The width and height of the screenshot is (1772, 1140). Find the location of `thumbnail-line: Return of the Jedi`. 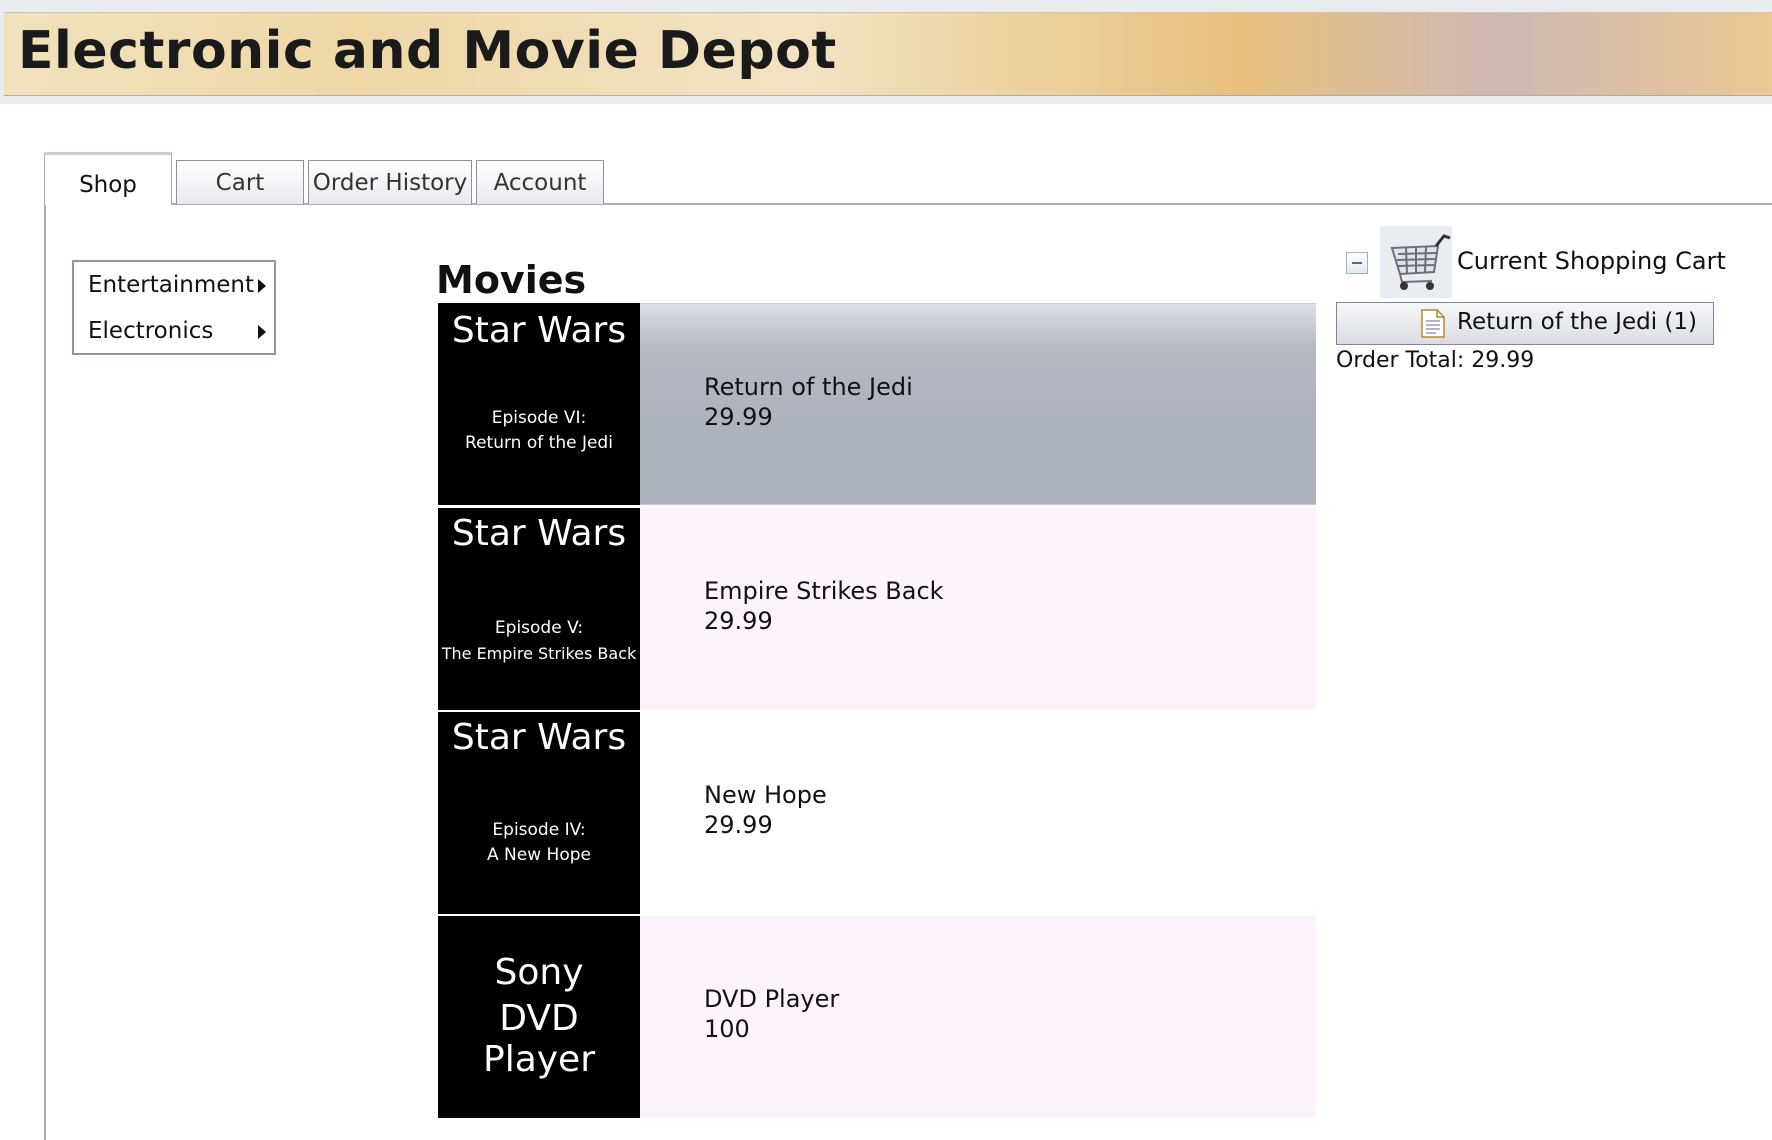

thumbnail-line: Return of the Jedi is located at coordinates (539, 443).